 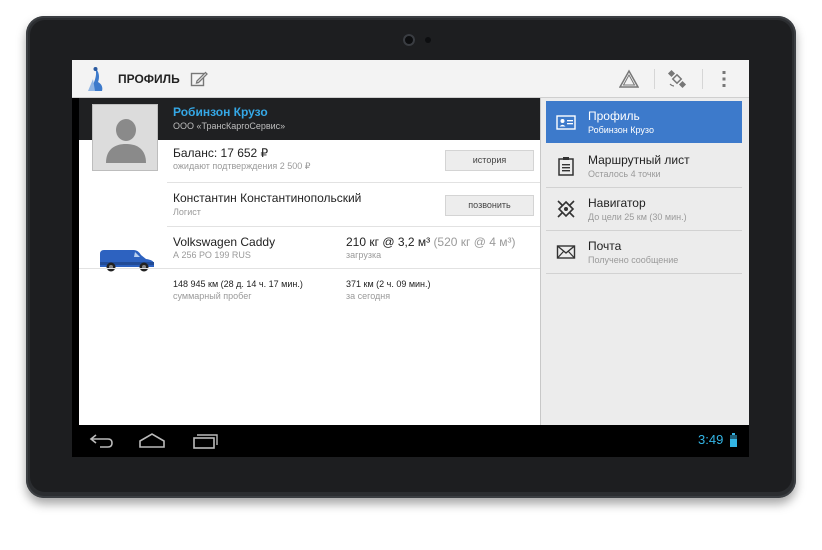 What do you see at coordinates (187, 212) in the screenshot?
I see `logist-role: Логист` at bounding box center [187, 212].